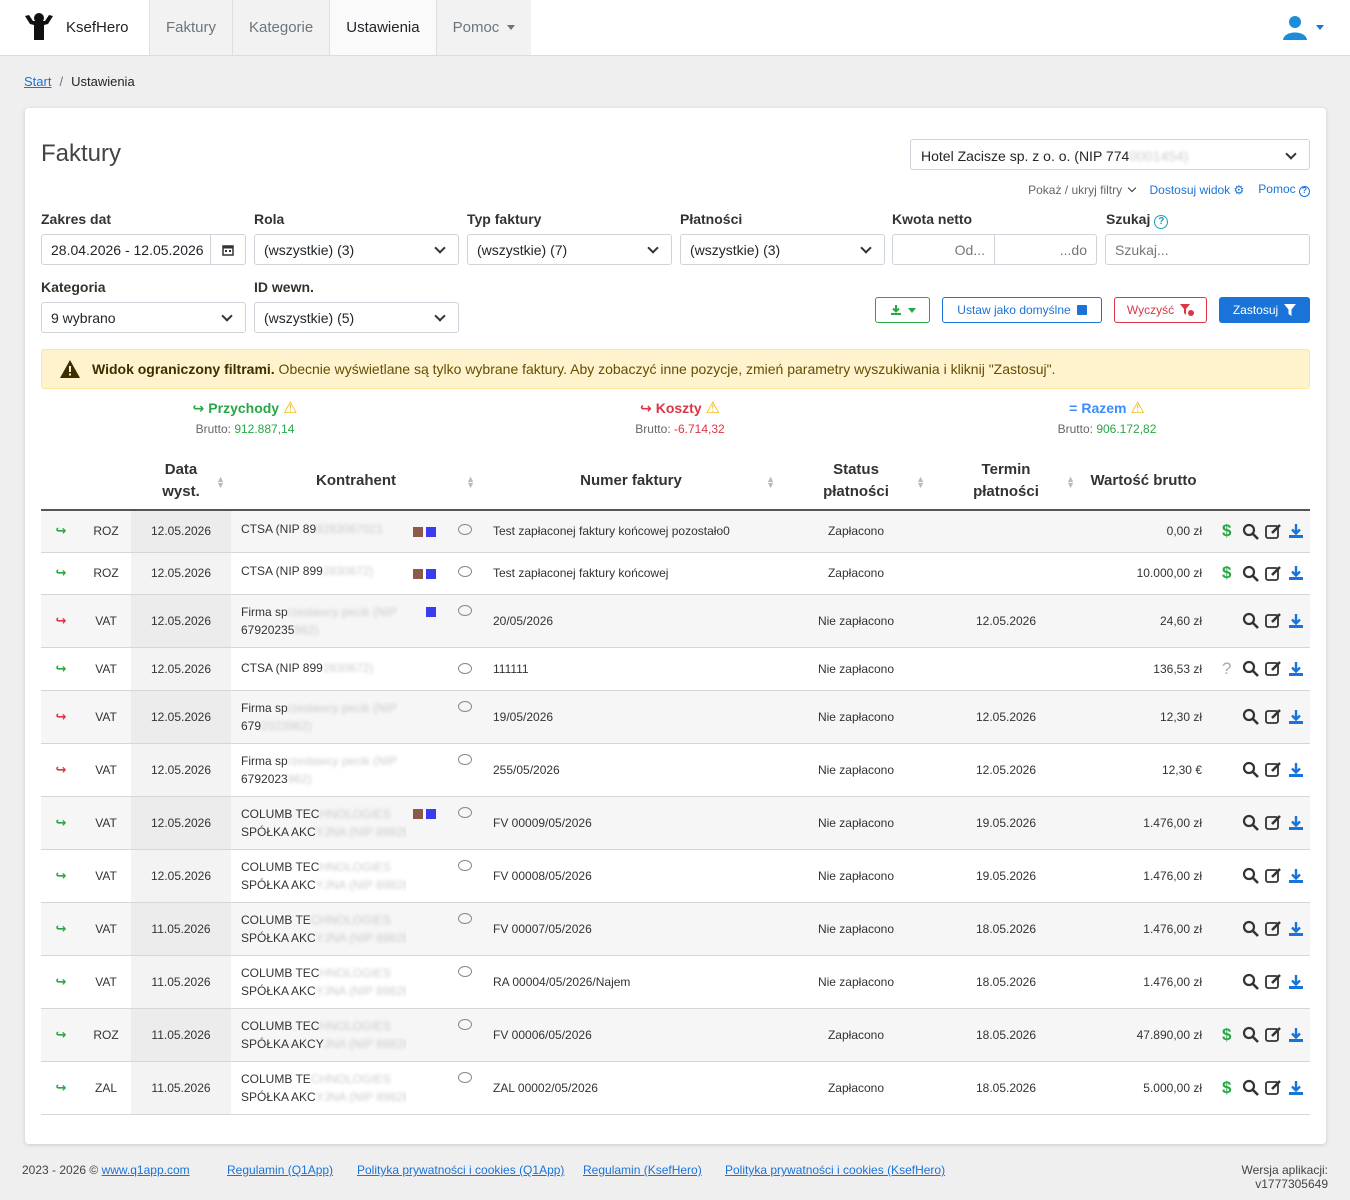  I want to click on col-contractor: Kontrahent ▲ ▼, so click(356, 481).